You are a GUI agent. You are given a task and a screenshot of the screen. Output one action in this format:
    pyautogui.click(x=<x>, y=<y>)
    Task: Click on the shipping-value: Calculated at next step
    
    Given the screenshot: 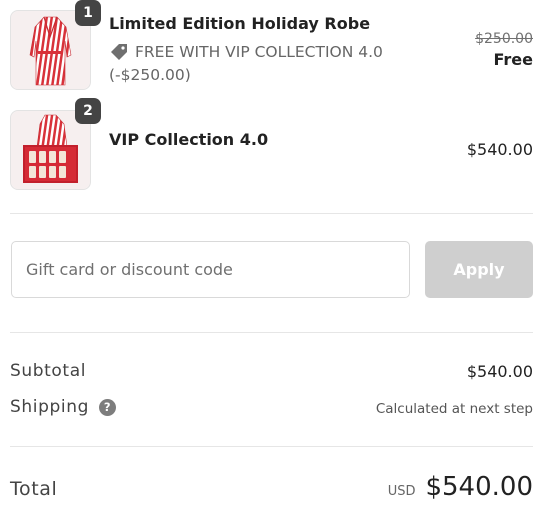 What is the action you would take?
    pyautogui.click(x=454, y=409)
    